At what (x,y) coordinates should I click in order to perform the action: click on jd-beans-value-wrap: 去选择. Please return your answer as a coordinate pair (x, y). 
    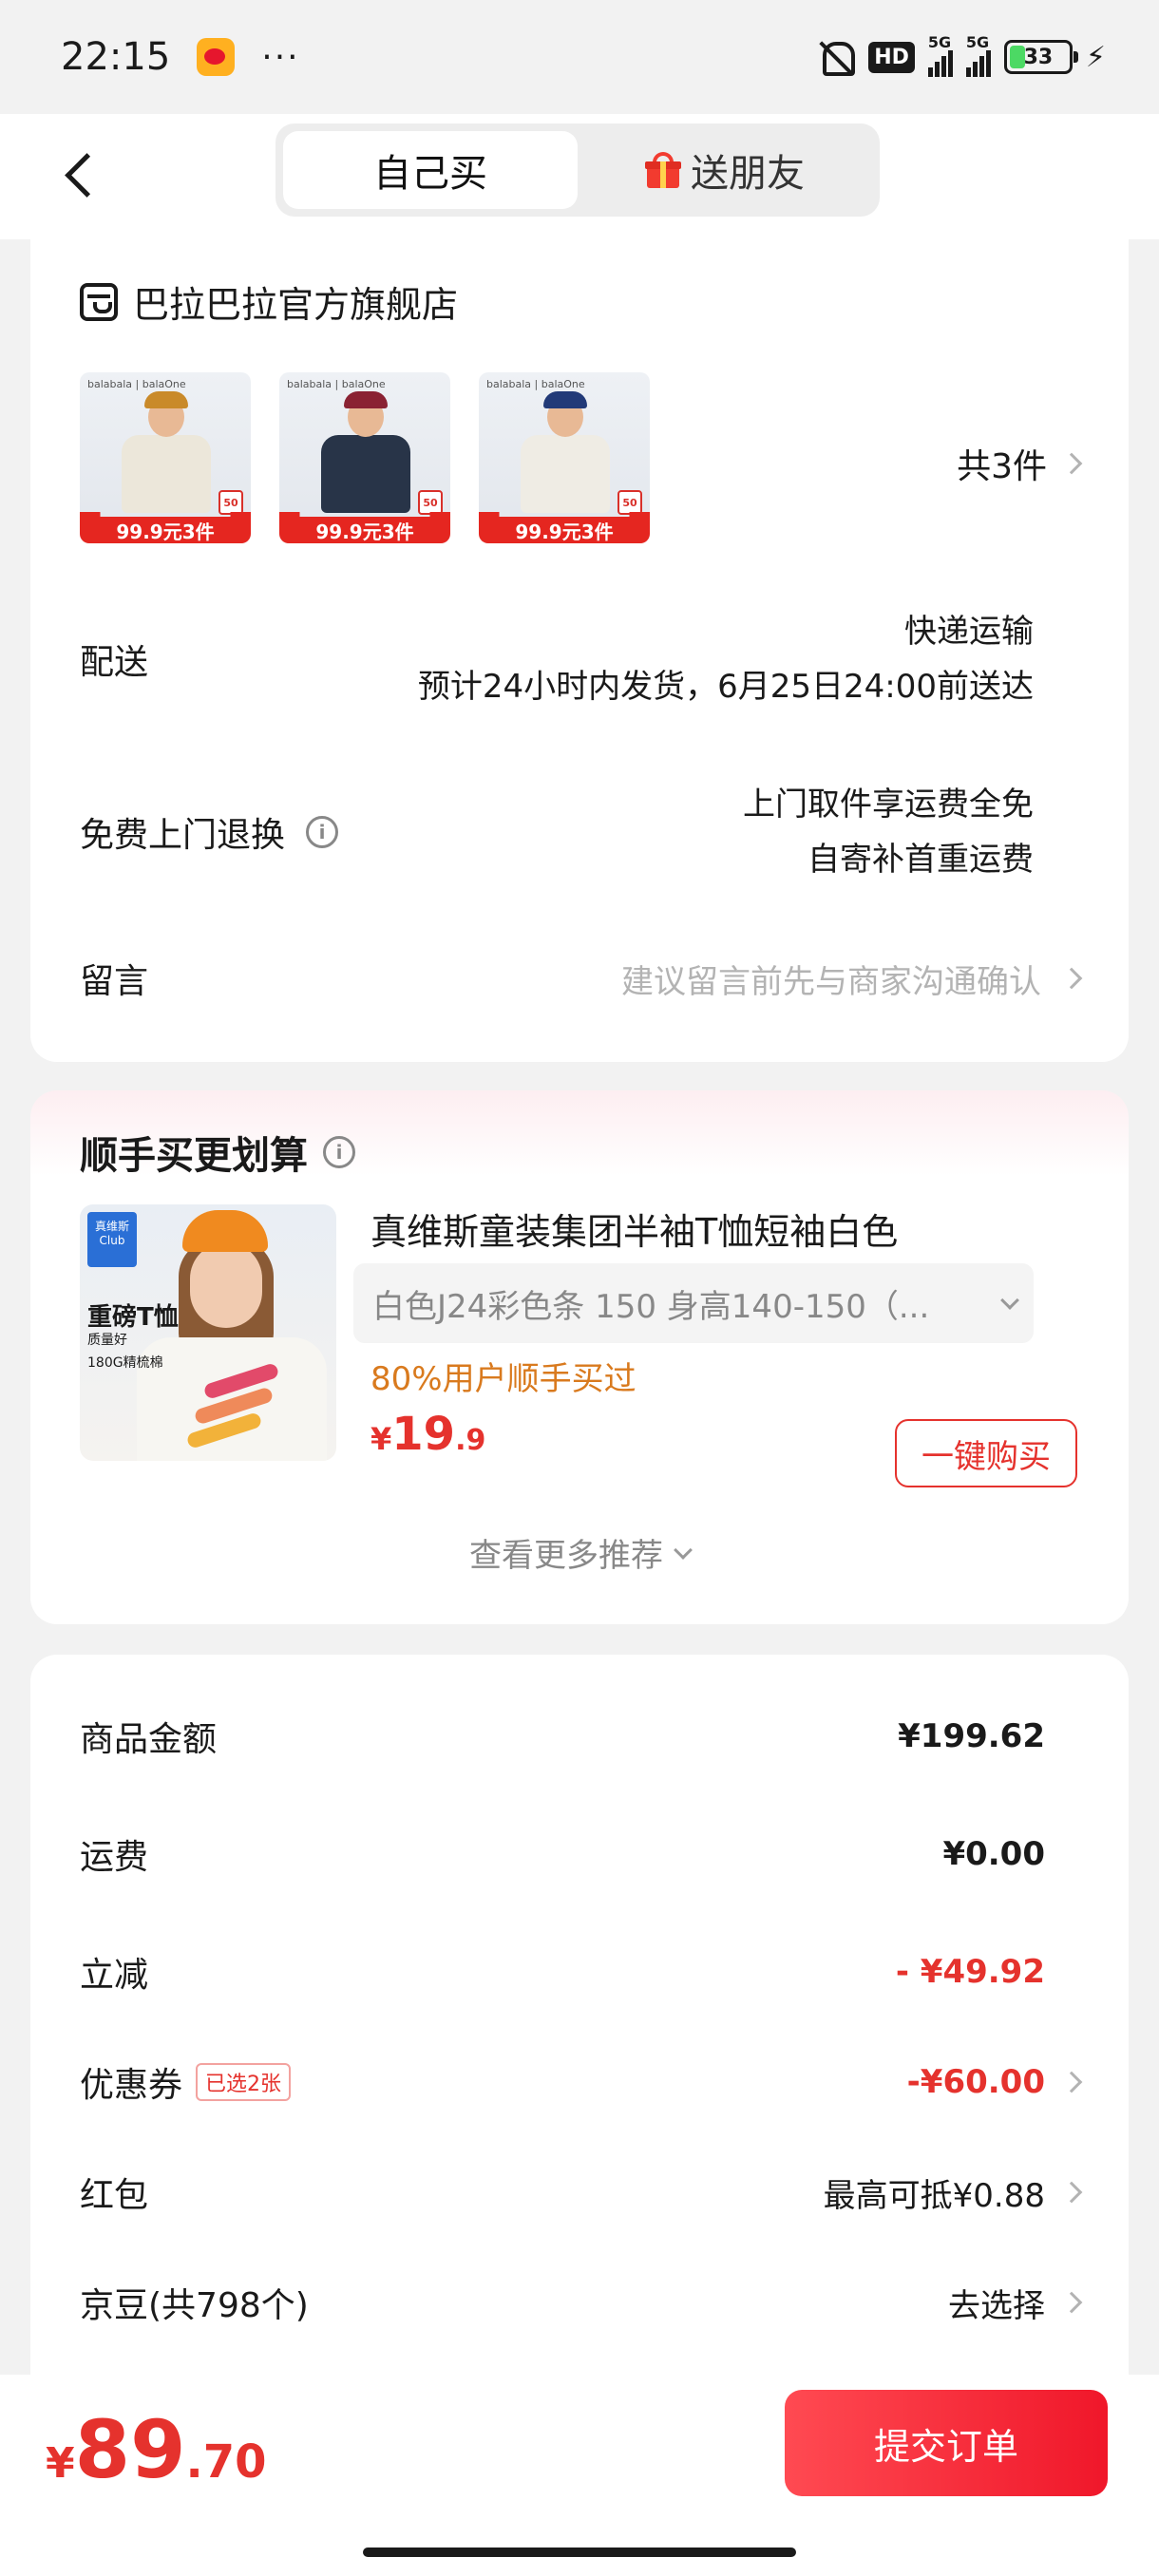
    Looking at the image, I should click on (1015, 2303).